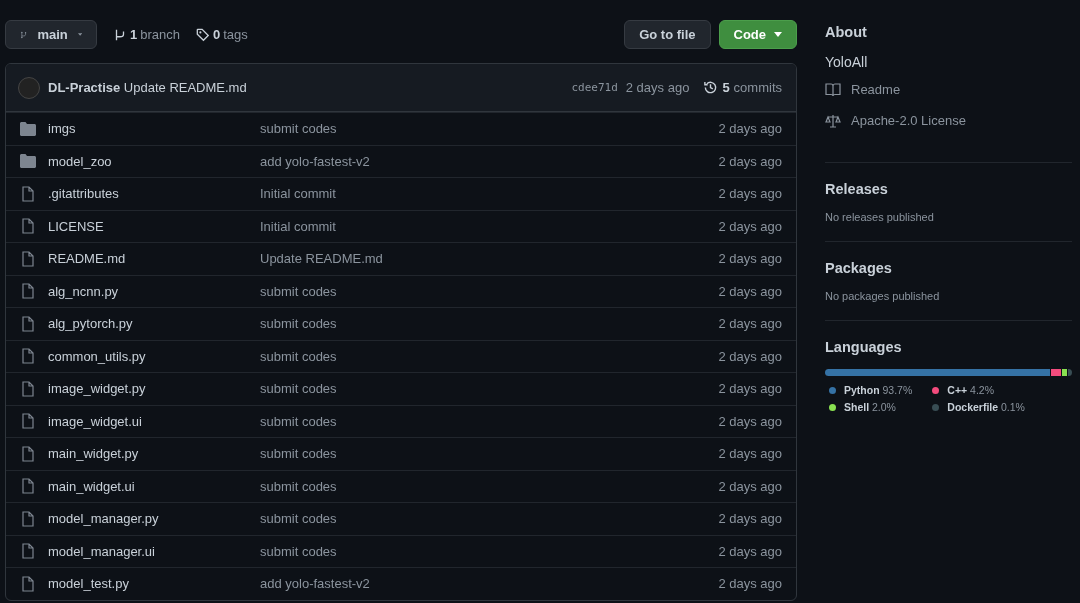 The image size is (1080, 603). I want to click on commit-message-link: Update README.md, so click(489, 259).